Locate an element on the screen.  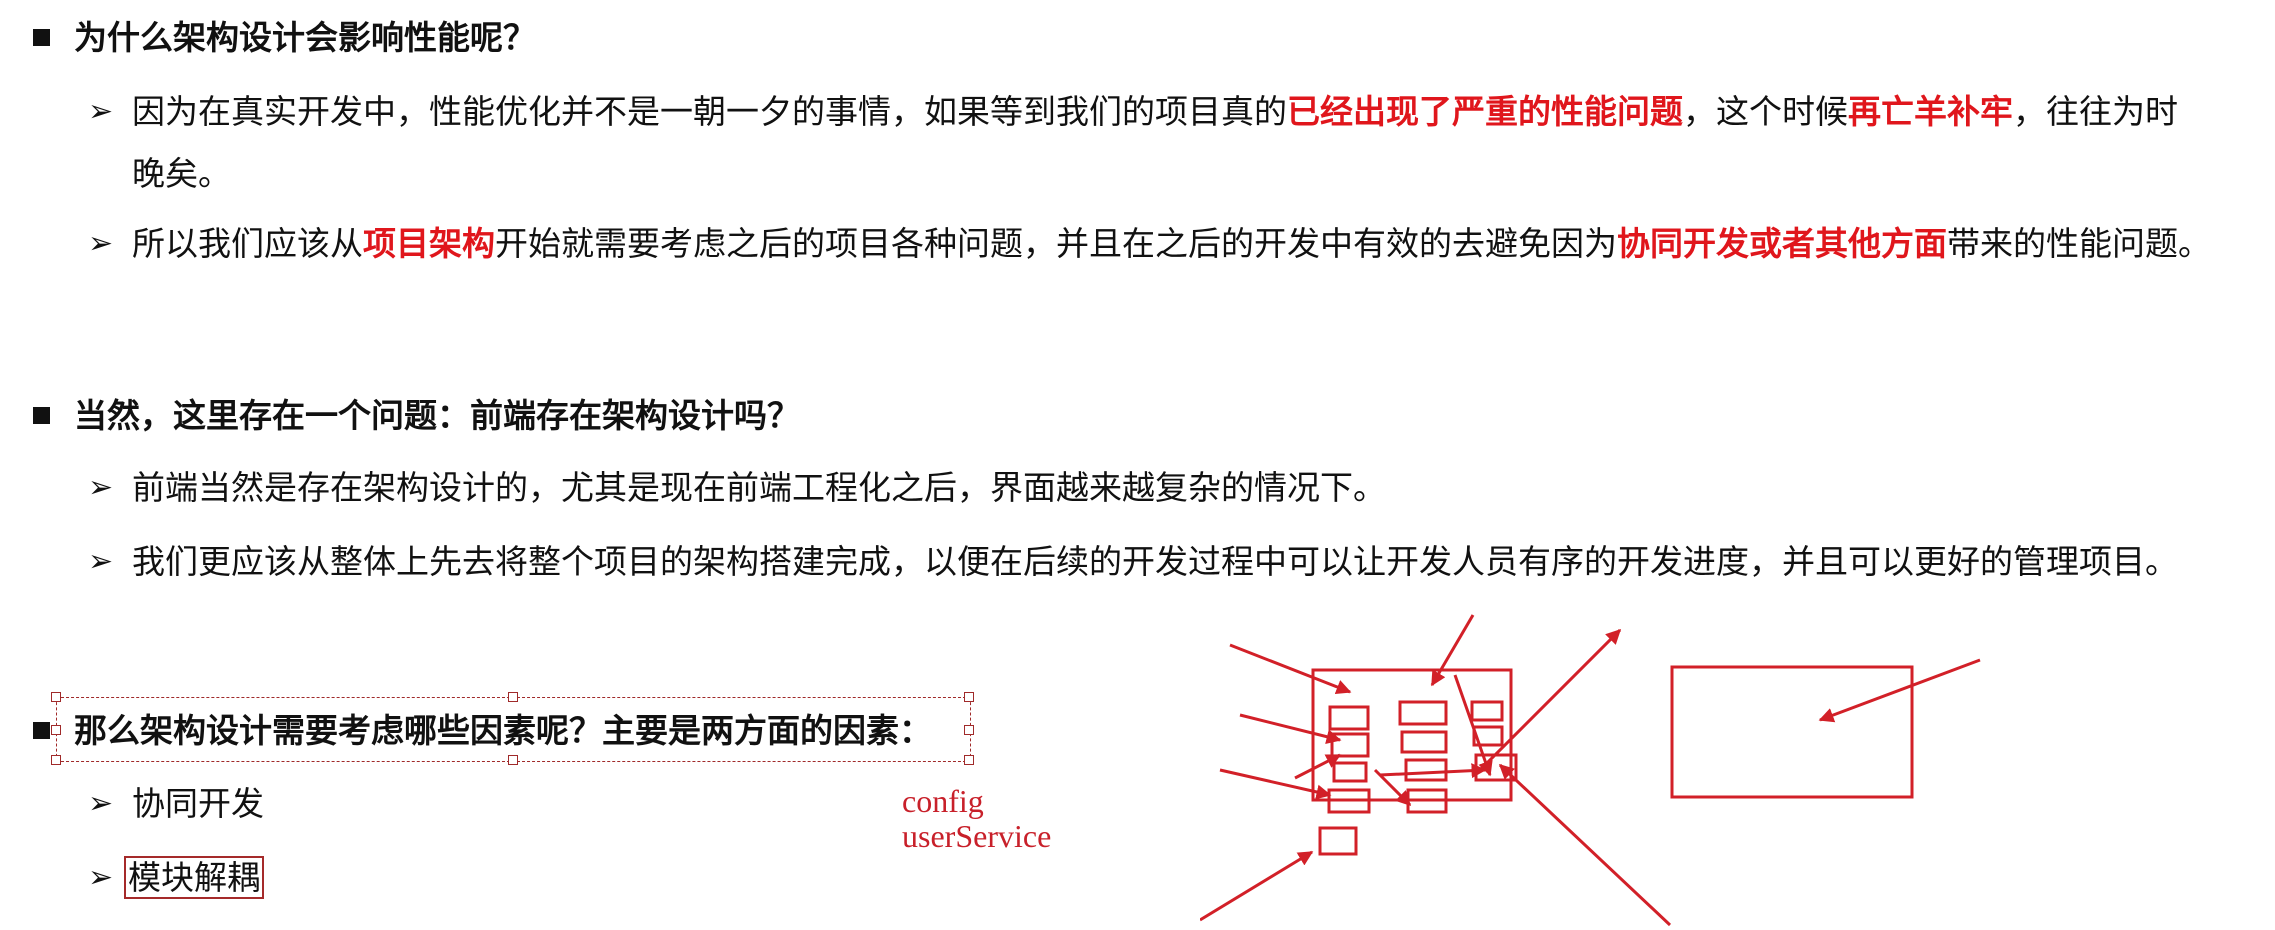
highlight-text: 项目架构 is located at coordinates (429, 243).